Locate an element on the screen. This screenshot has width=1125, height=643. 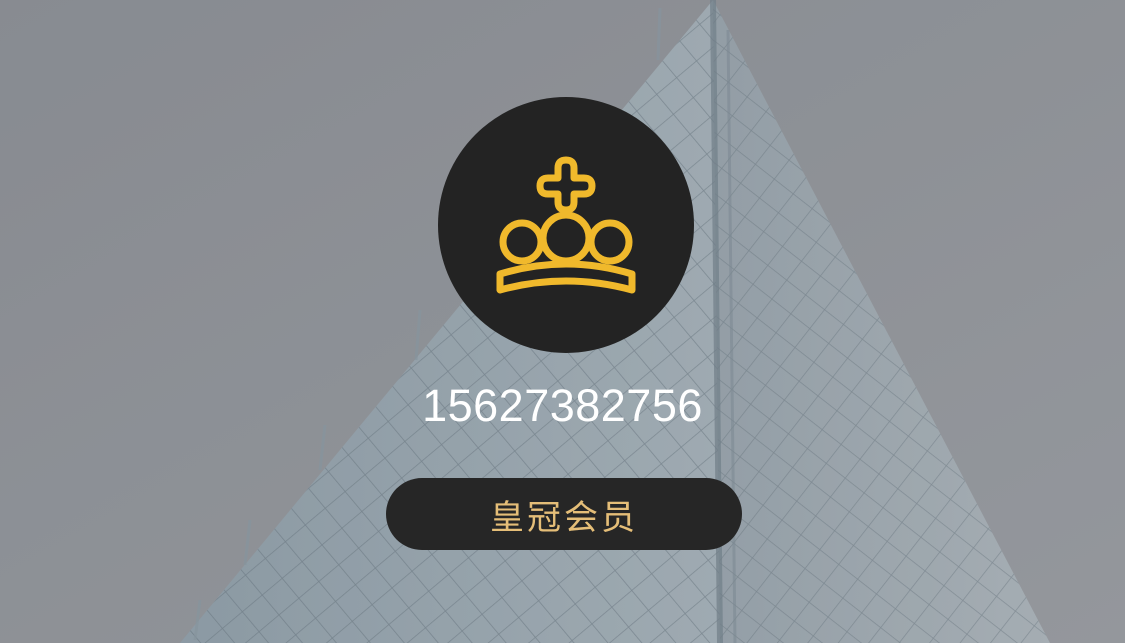
phone-number: 15627382756 is located at coordinates (562, 405).